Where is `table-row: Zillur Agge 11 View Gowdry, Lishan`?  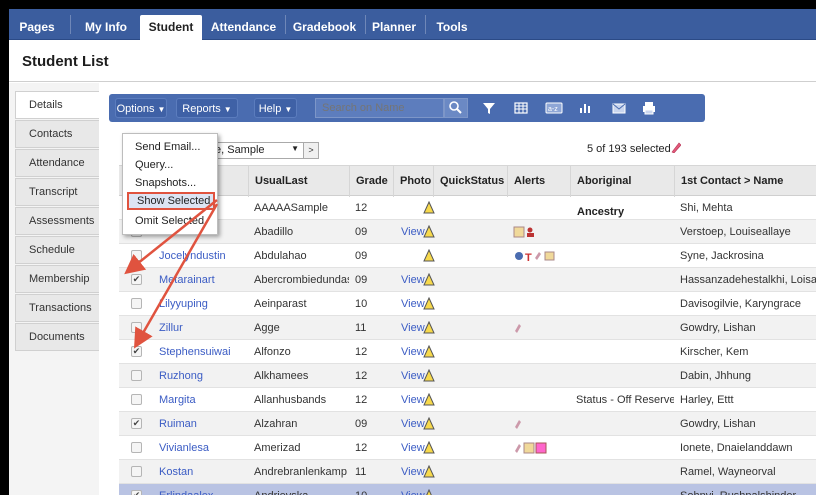
table-row: Zillur Agge 11 View Gowdry, Lishan is located at coordinates (467, 328).